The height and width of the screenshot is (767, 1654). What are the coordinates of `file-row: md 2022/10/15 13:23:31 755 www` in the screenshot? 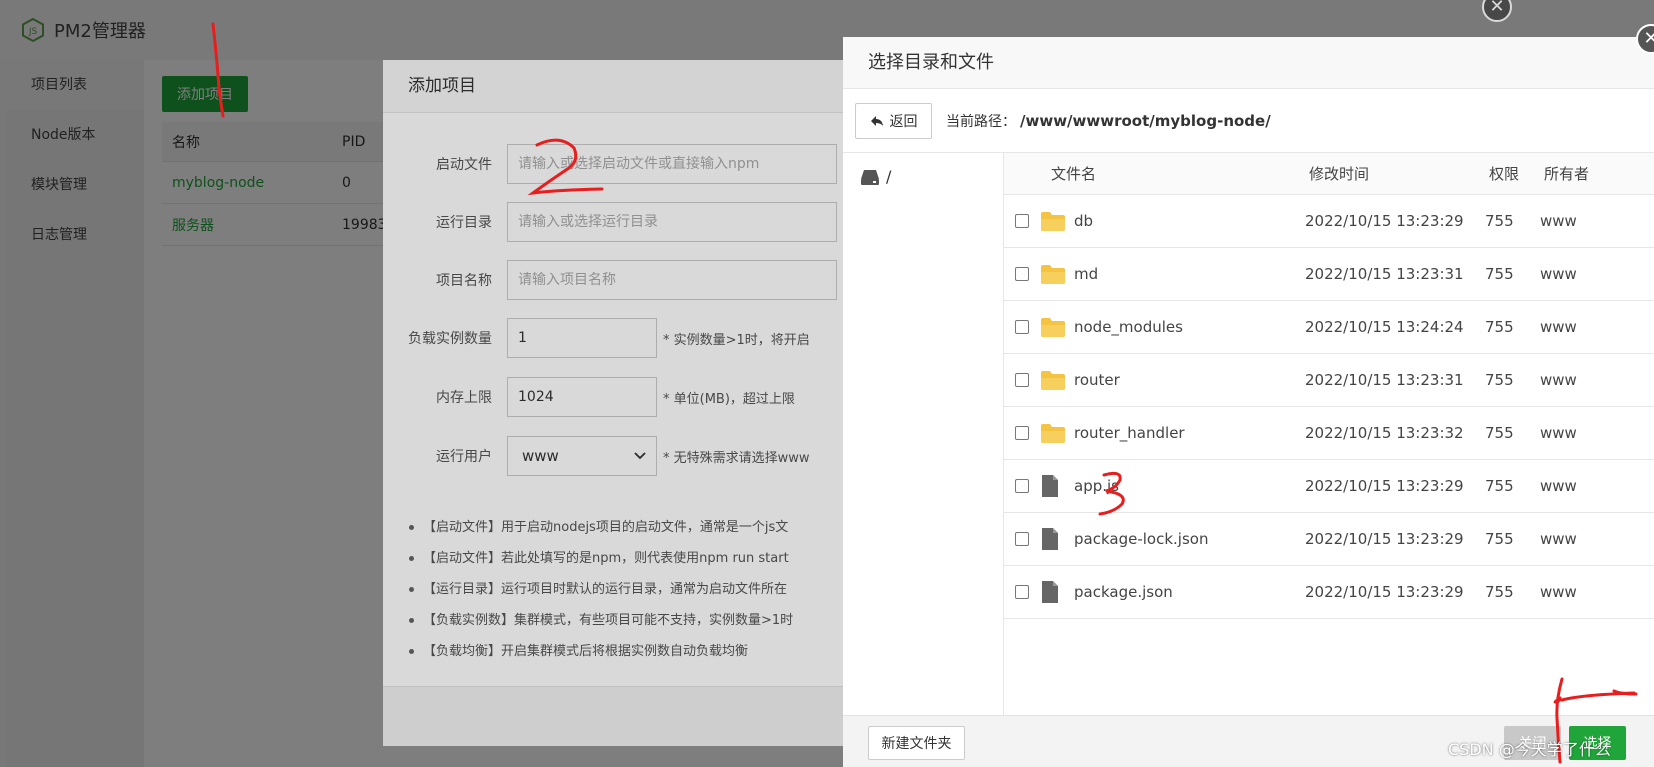 It's located at (1329, 274).